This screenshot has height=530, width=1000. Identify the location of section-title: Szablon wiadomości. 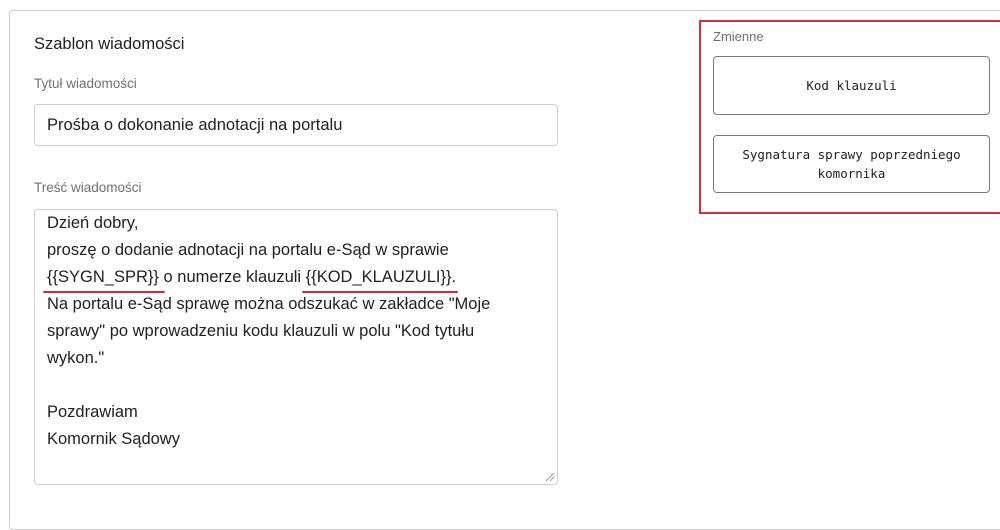
(109, 44).